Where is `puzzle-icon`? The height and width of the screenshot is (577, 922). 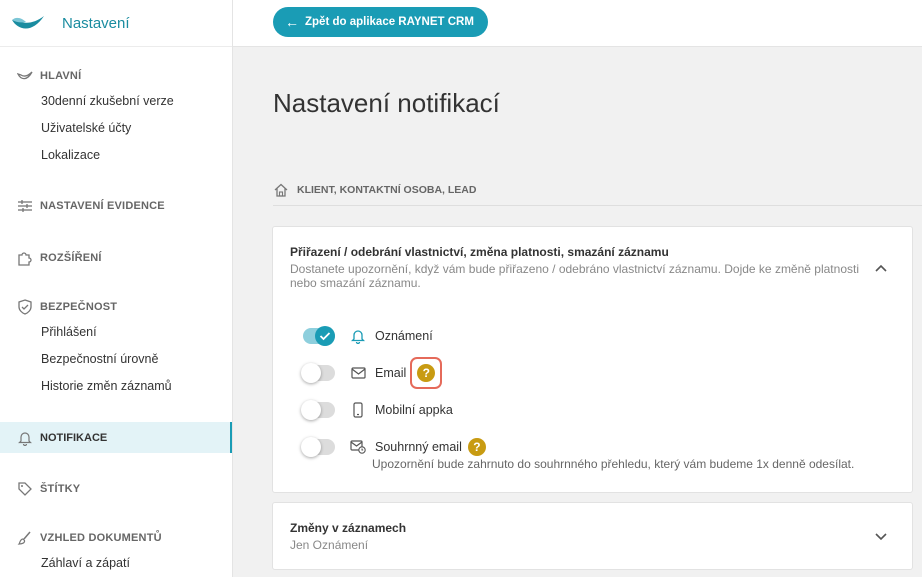
puzzle-icon is located at coordinates (25, 258).